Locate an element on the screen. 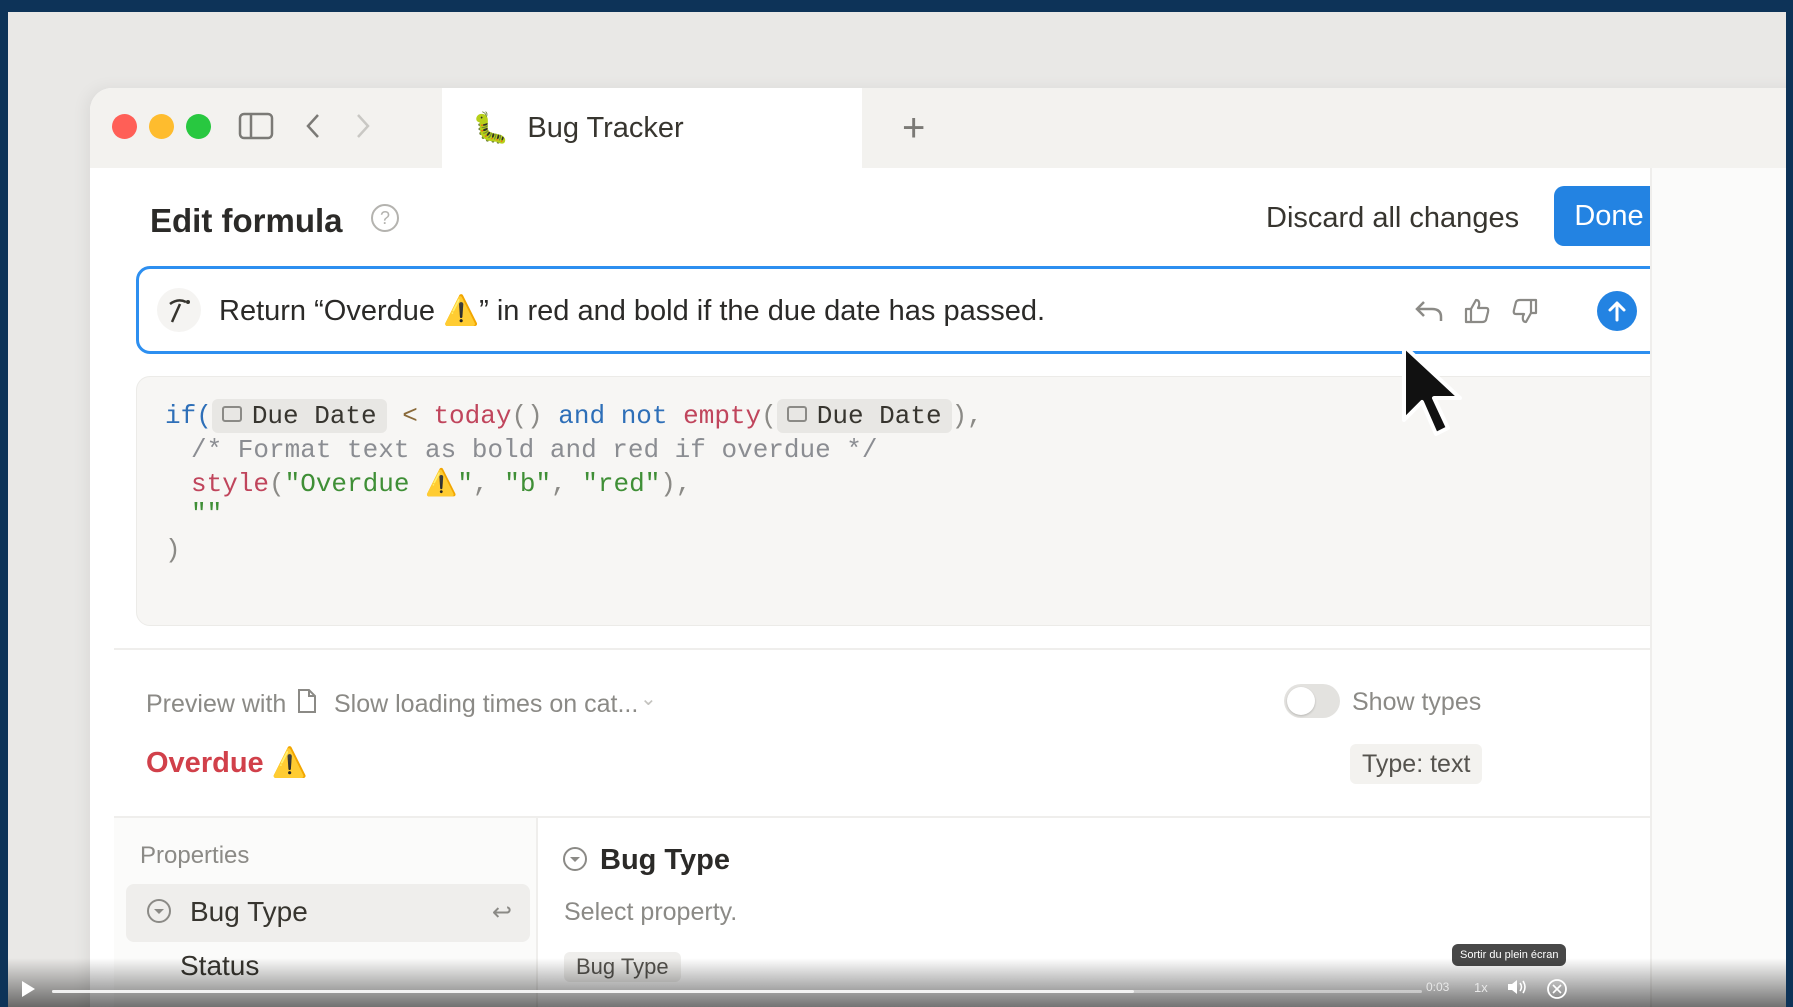 This screenshot has height=1007, width=1793. ai-sparkle-icon is located at coordinates (179, 310).